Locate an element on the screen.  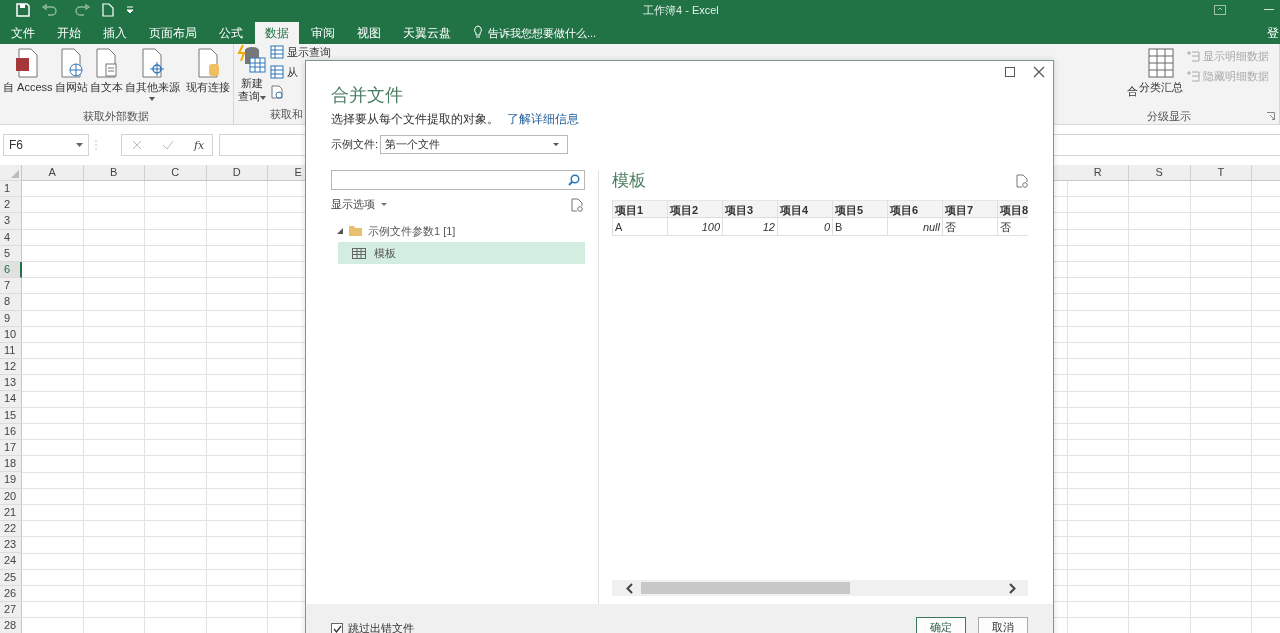
row-header: 14 is located at coordinates (11, 399).